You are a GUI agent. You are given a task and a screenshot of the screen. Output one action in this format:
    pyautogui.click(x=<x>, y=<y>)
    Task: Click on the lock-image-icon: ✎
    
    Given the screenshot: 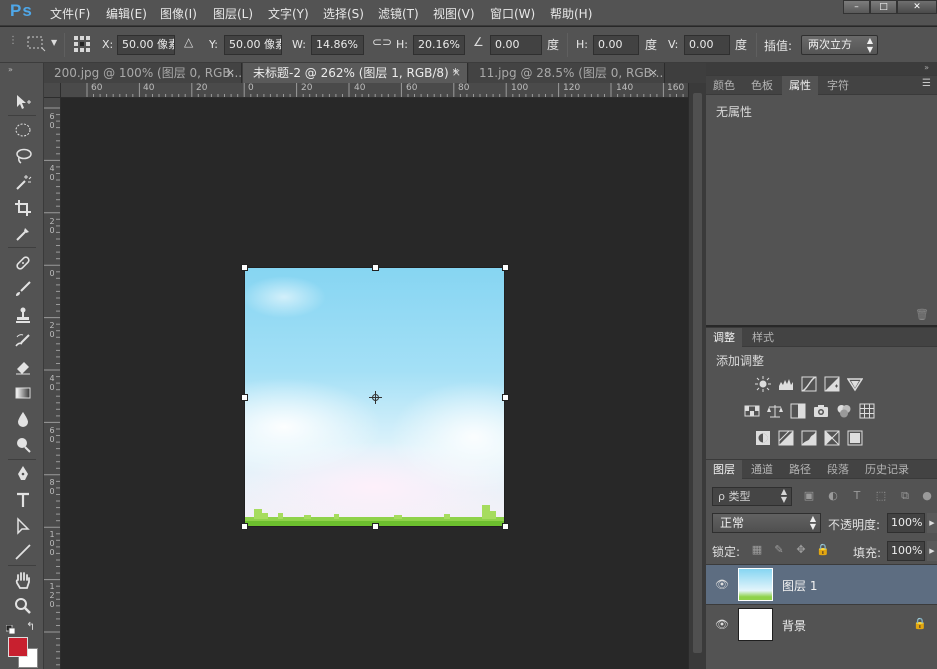 What is the action you would take?
    pyautogui.click(x=779, y=550)
    